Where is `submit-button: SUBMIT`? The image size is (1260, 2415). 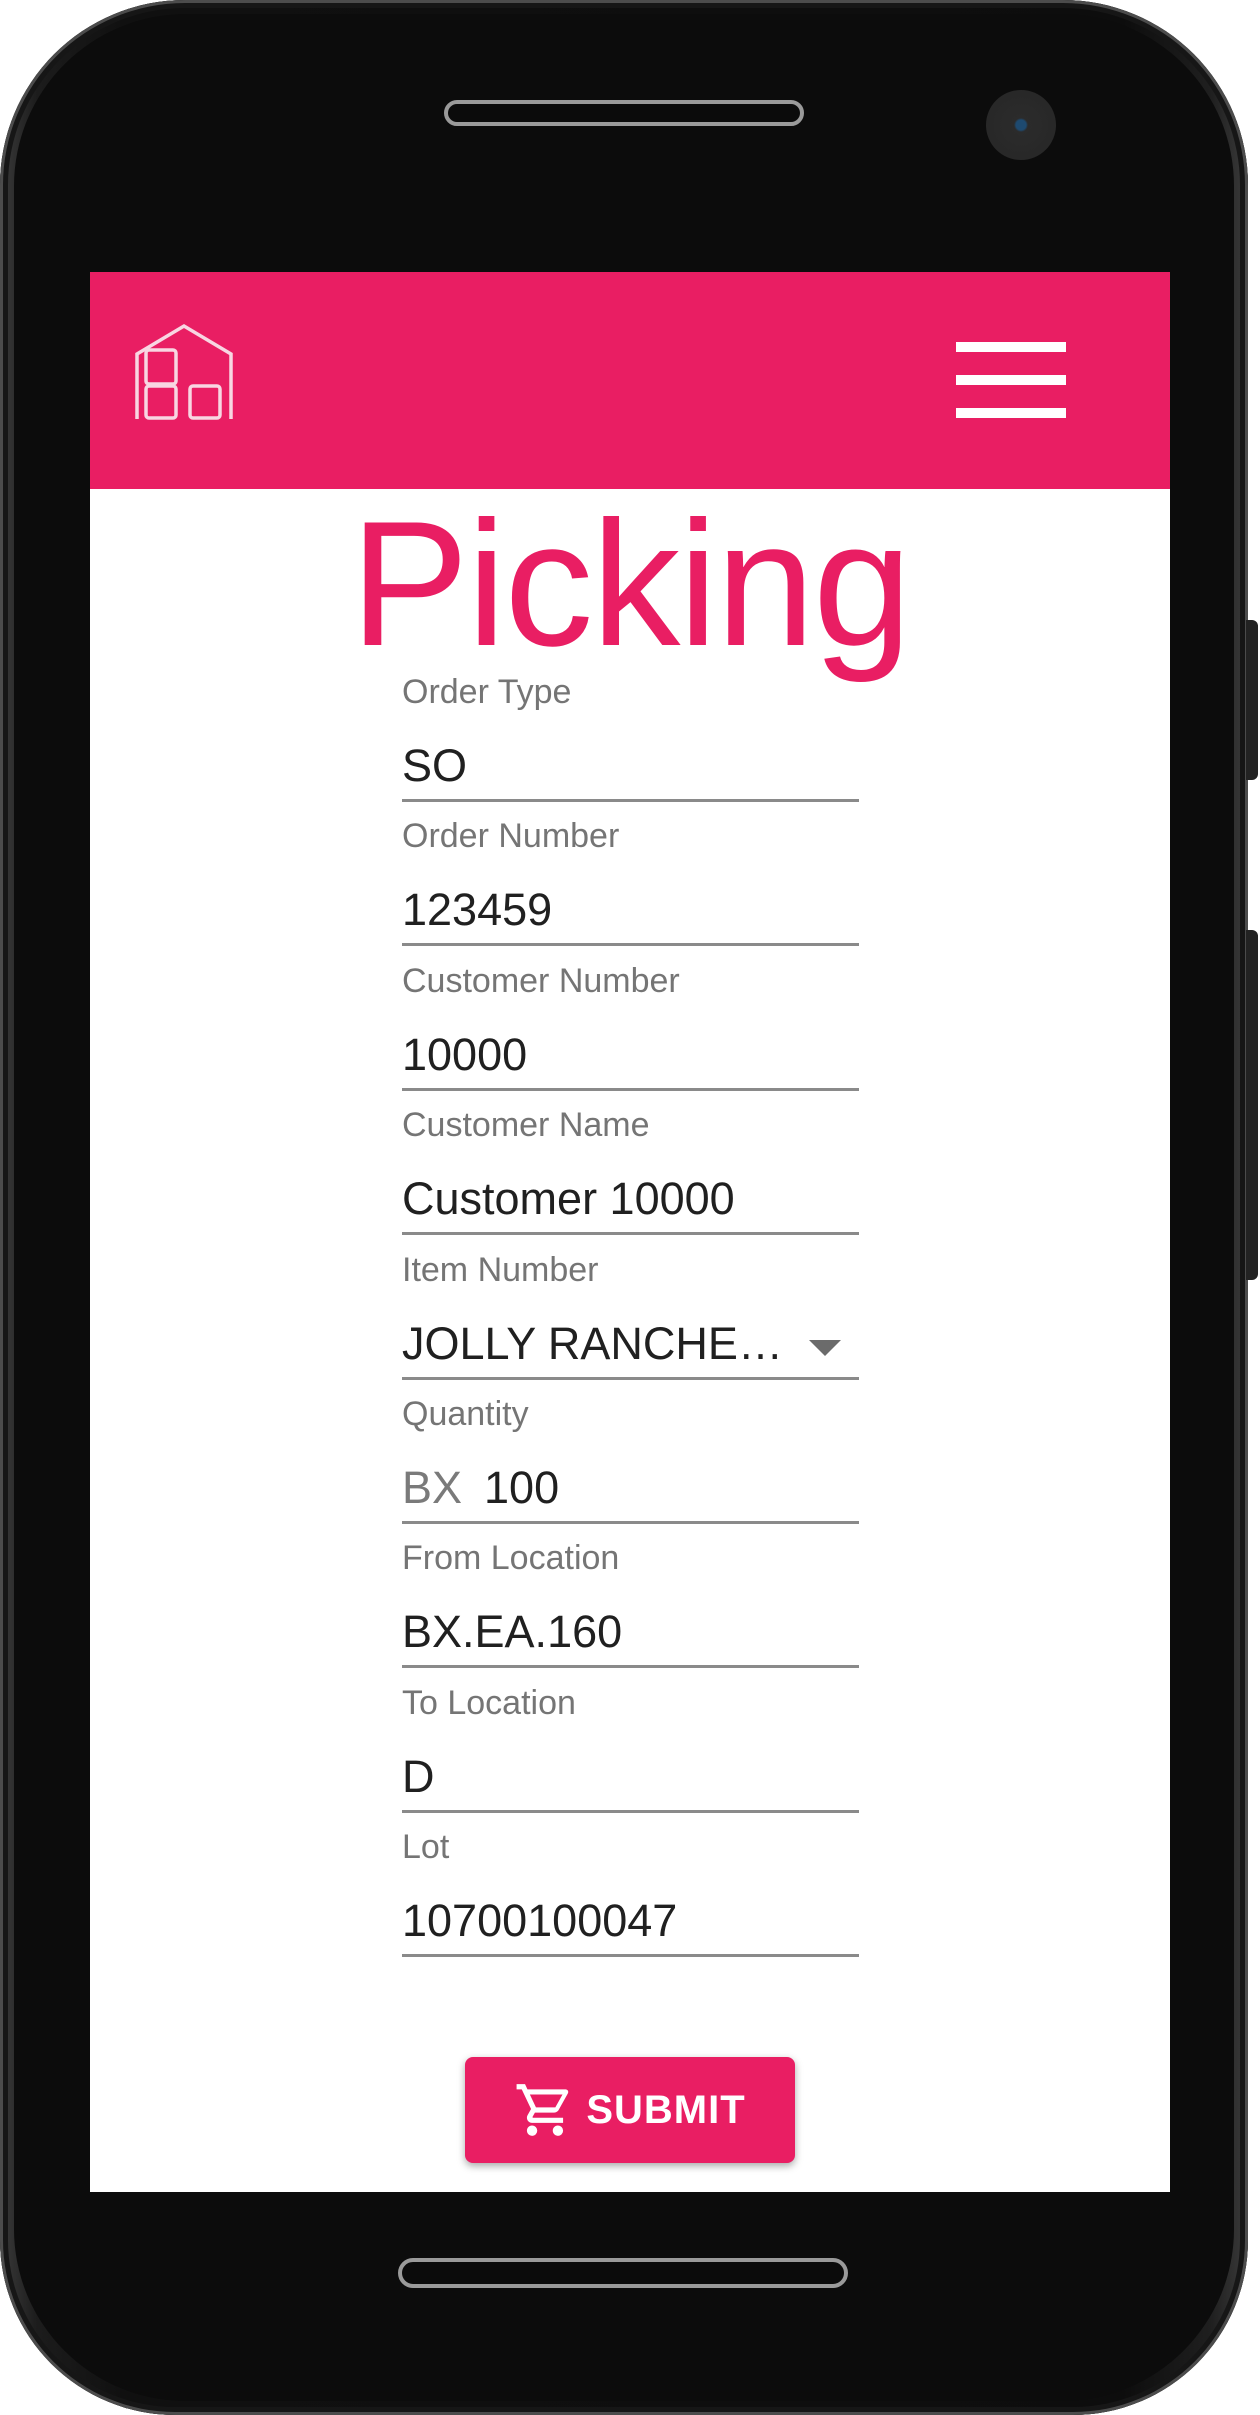
submit-button: SUBMIT is located at coordinates (630, 2110).